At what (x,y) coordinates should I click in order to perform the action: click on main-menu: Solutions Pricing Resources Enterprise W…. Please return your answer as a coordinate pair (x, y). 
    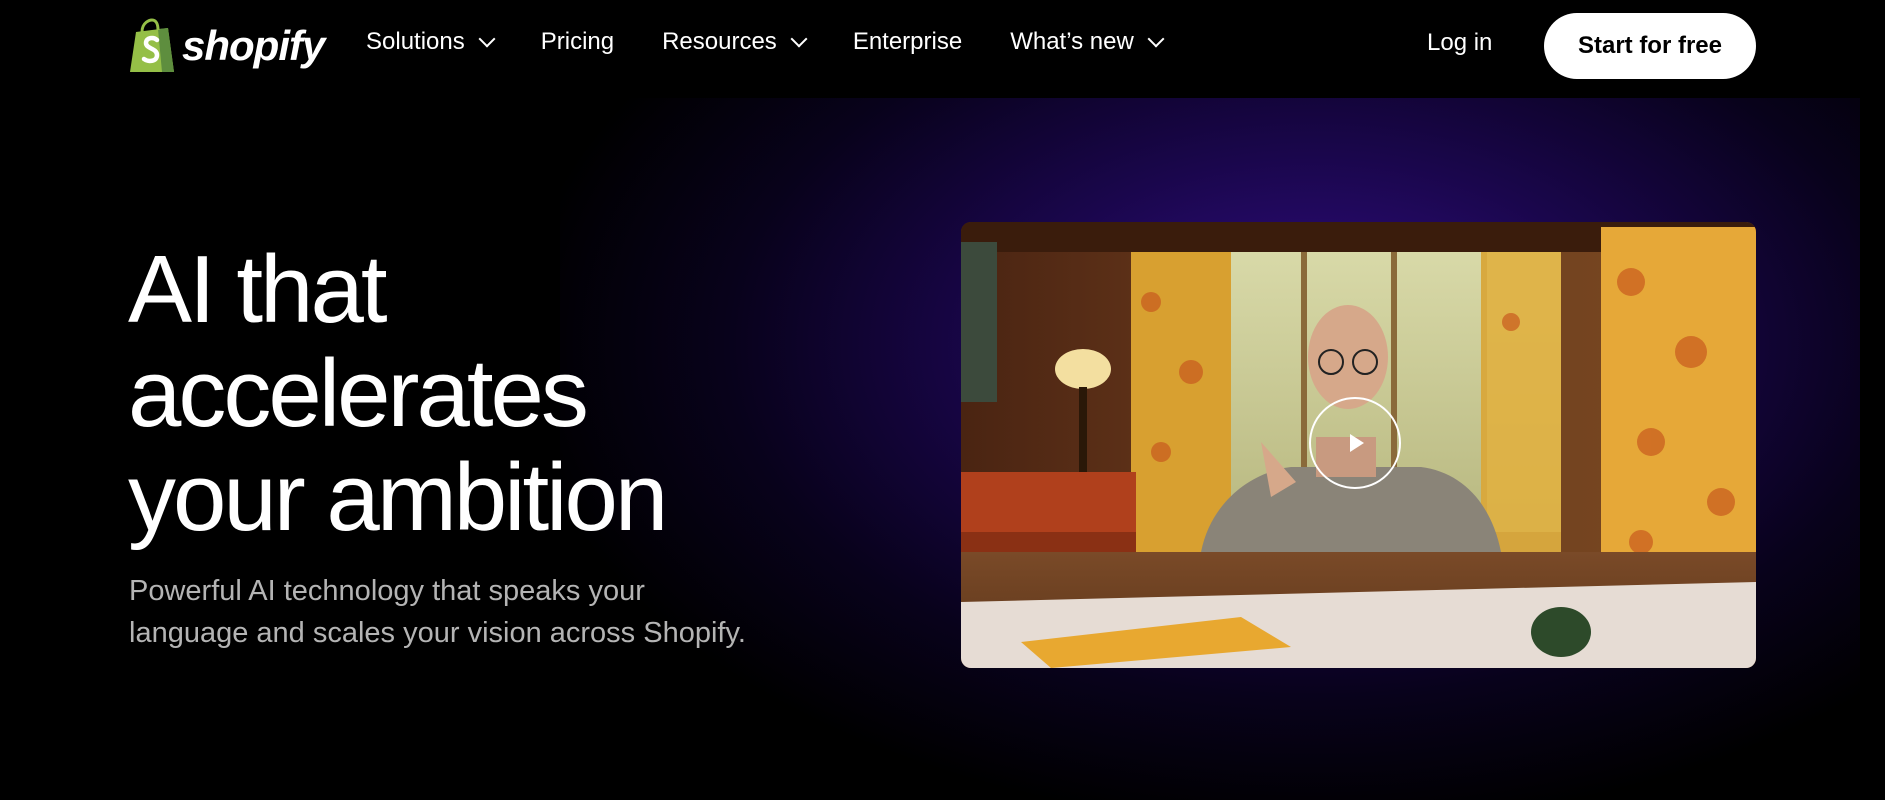
    Looking at the image, I should click on (788, 42).